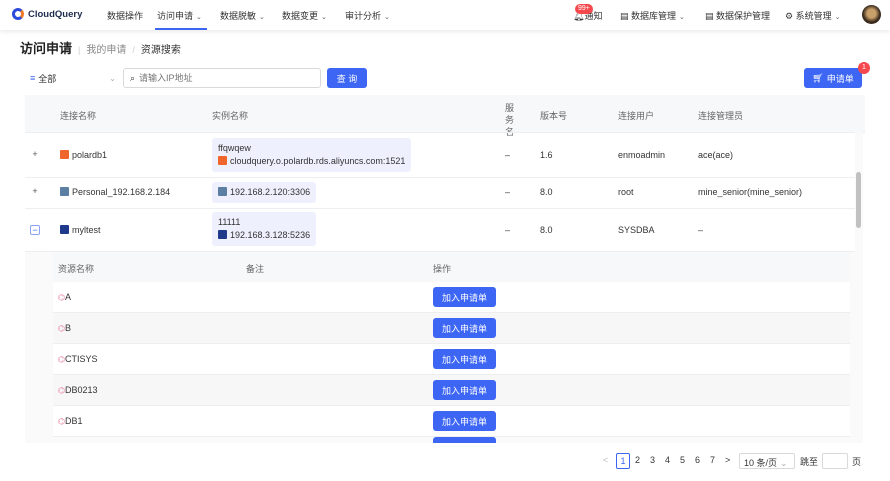 The image size is (890, 481). I want to click on service-name: –, so click(508, 192).